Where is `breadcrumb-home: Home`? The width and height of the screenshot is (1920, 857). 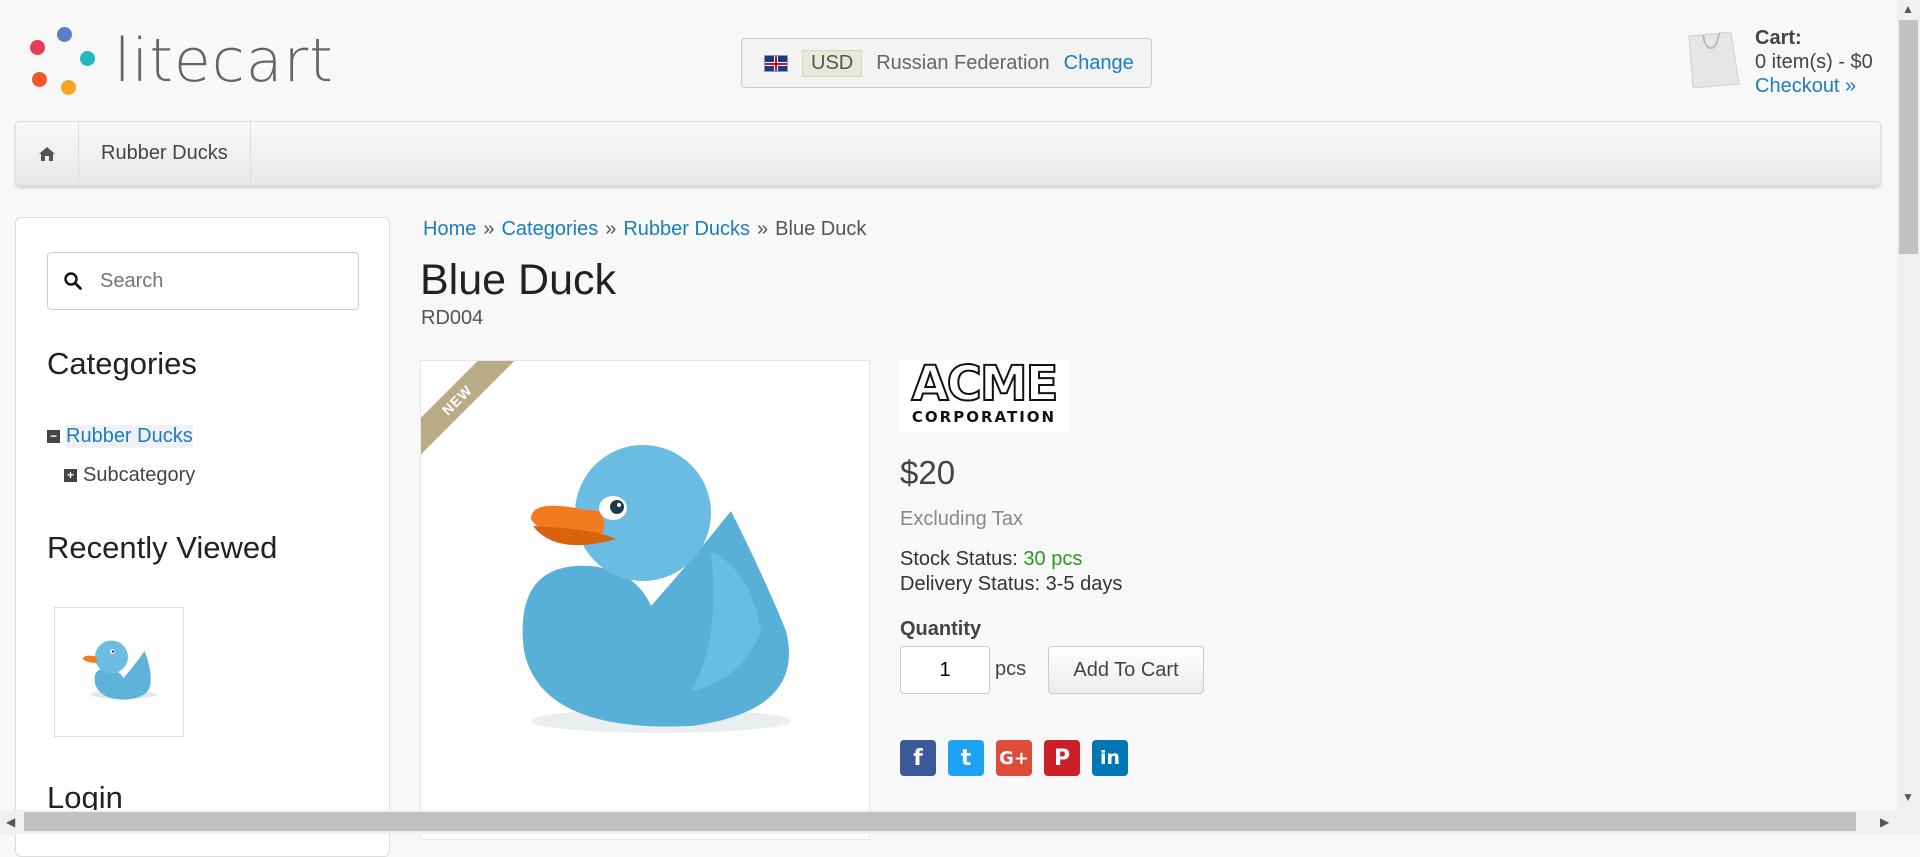
breadcrumb-home: Home is located at coordinates (449, 229).